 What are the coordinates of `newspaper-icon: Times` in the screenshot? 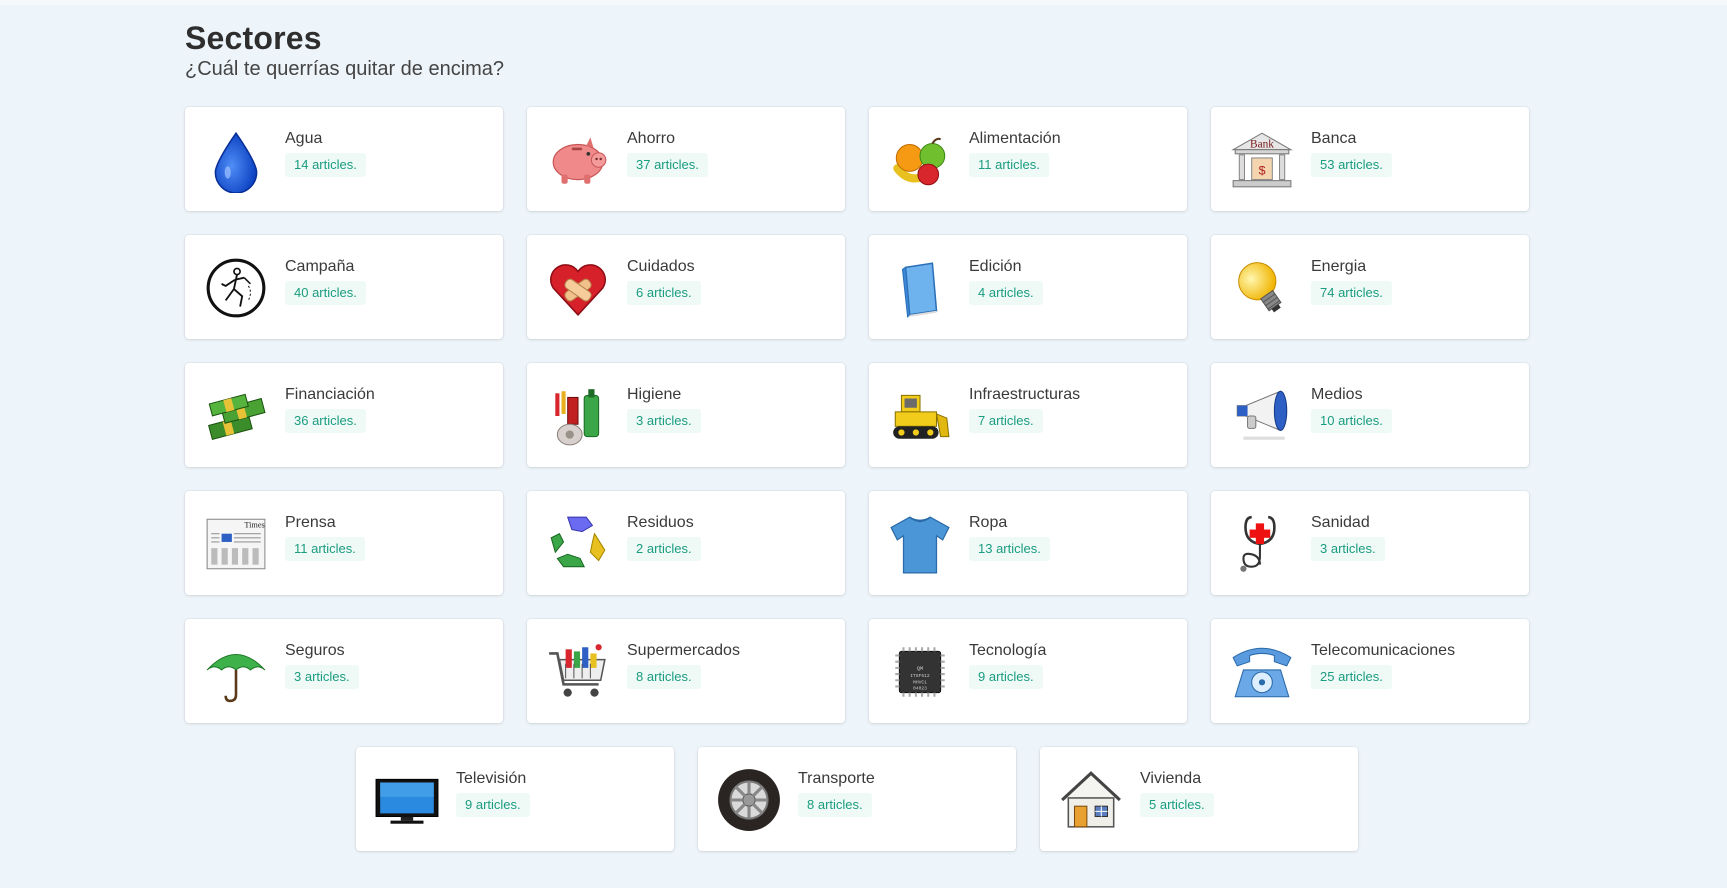 It's located at (236, 544).